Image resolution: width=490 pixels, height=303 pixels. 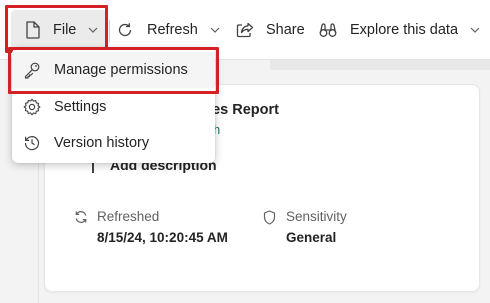 What do you see at coordinates (380, 65) in the screenshot?
I see `header-strip` at bounding box center [380, 65].